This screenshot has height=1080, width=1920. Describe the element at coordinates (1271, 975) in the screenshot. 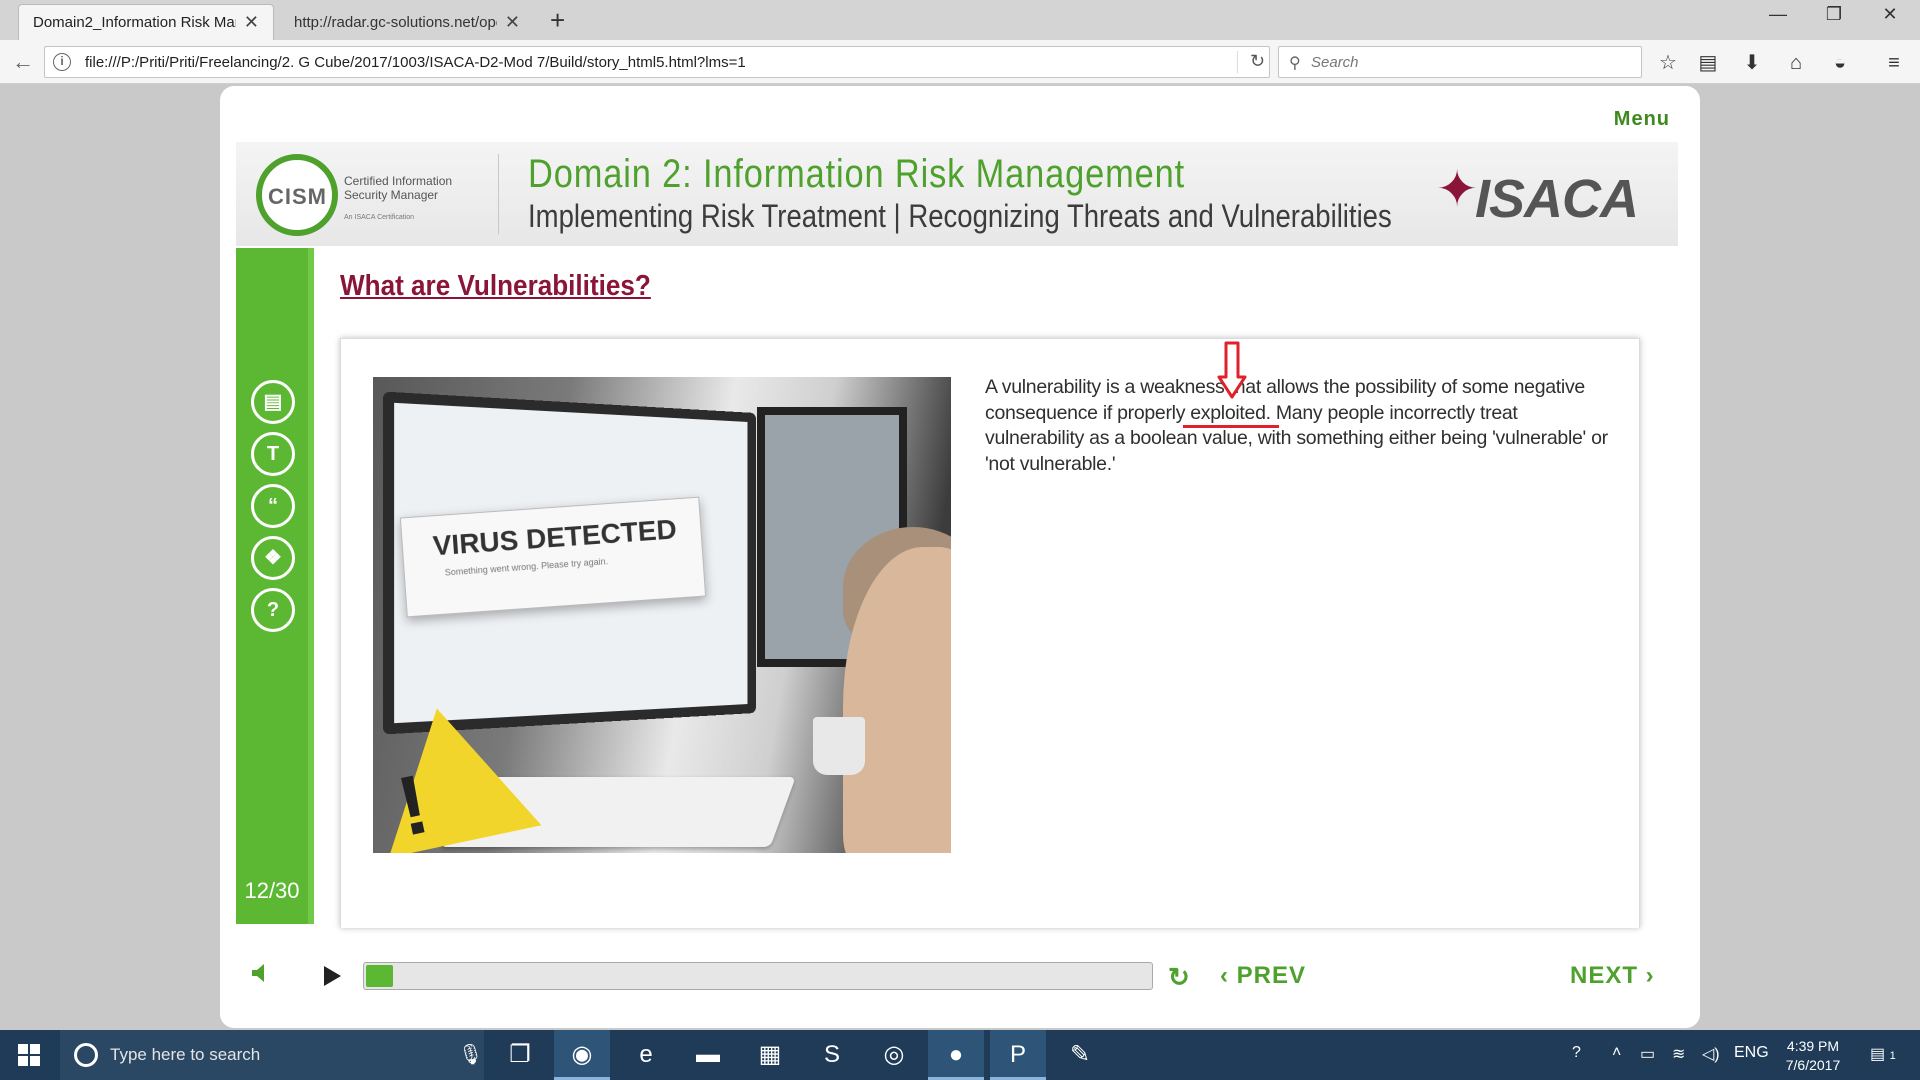

I see `prev-label: PREV` at that location.